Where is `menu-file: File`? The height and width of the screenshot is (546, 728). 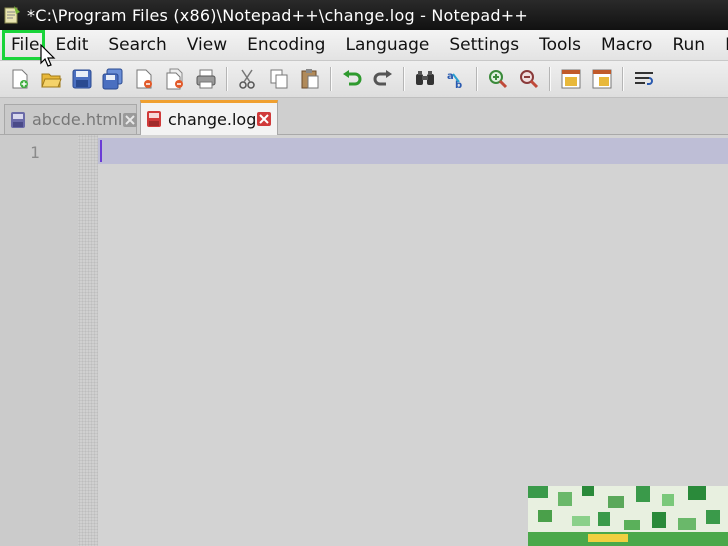 menu-file: File is located at coordinates (24, 45).